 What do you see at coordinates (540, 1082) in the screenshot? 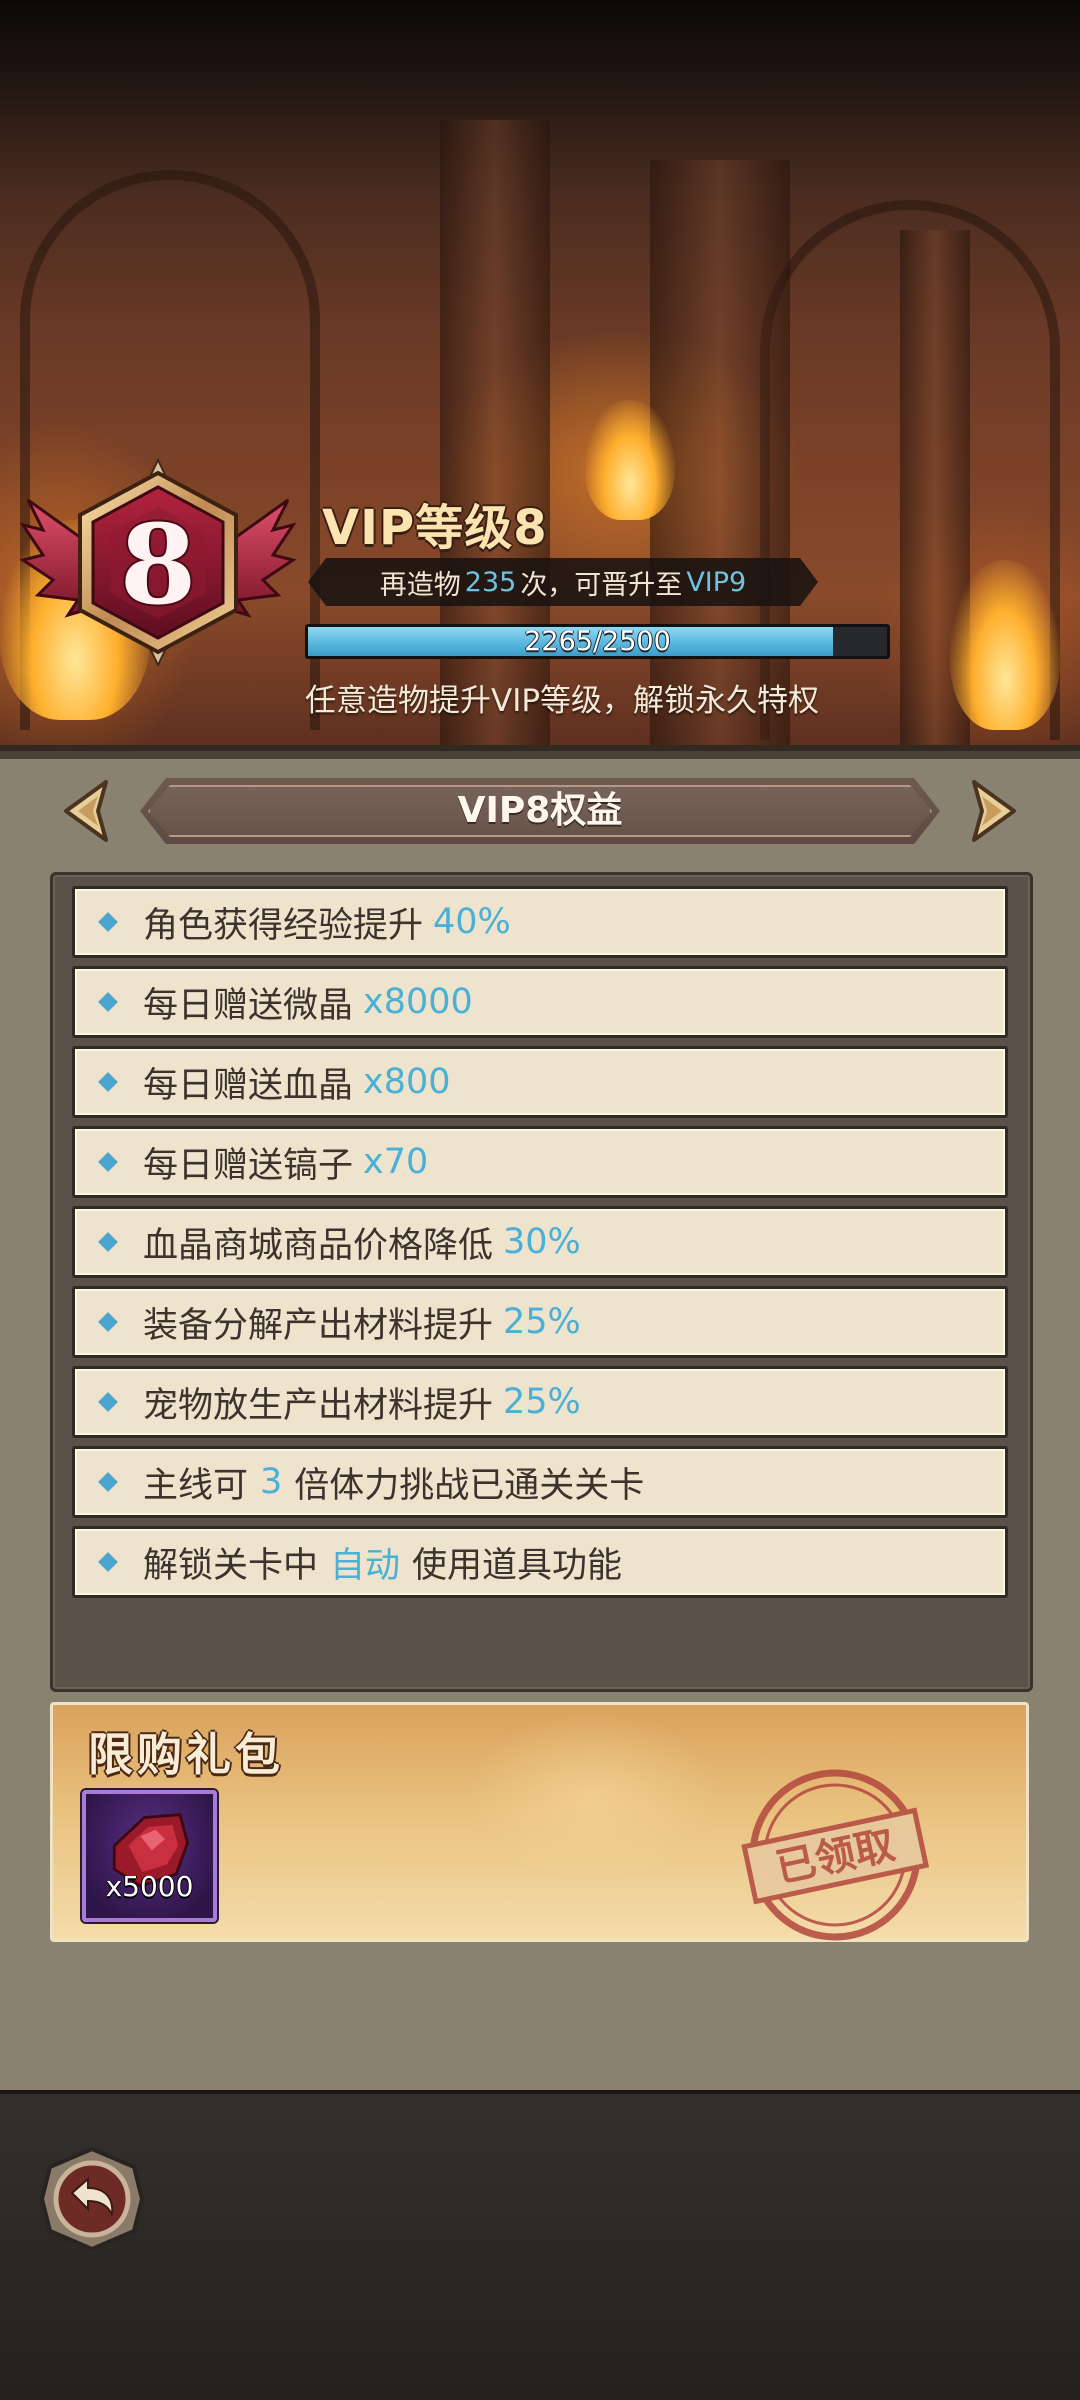
I see `benefit-row: 每日赠送血晶 x800` at bounding box center [540, 1082].